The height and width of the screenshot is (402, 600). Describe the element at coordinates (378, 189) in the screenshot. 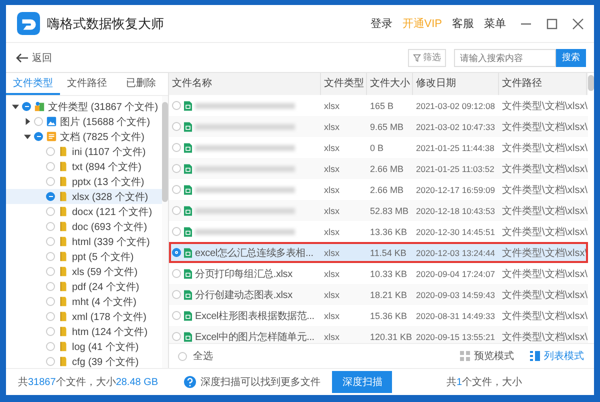

I see `table-row: xlsx 2.66 MB 2020-12-17 16:59:09 文件类型\文档\xlsx\` at that location.